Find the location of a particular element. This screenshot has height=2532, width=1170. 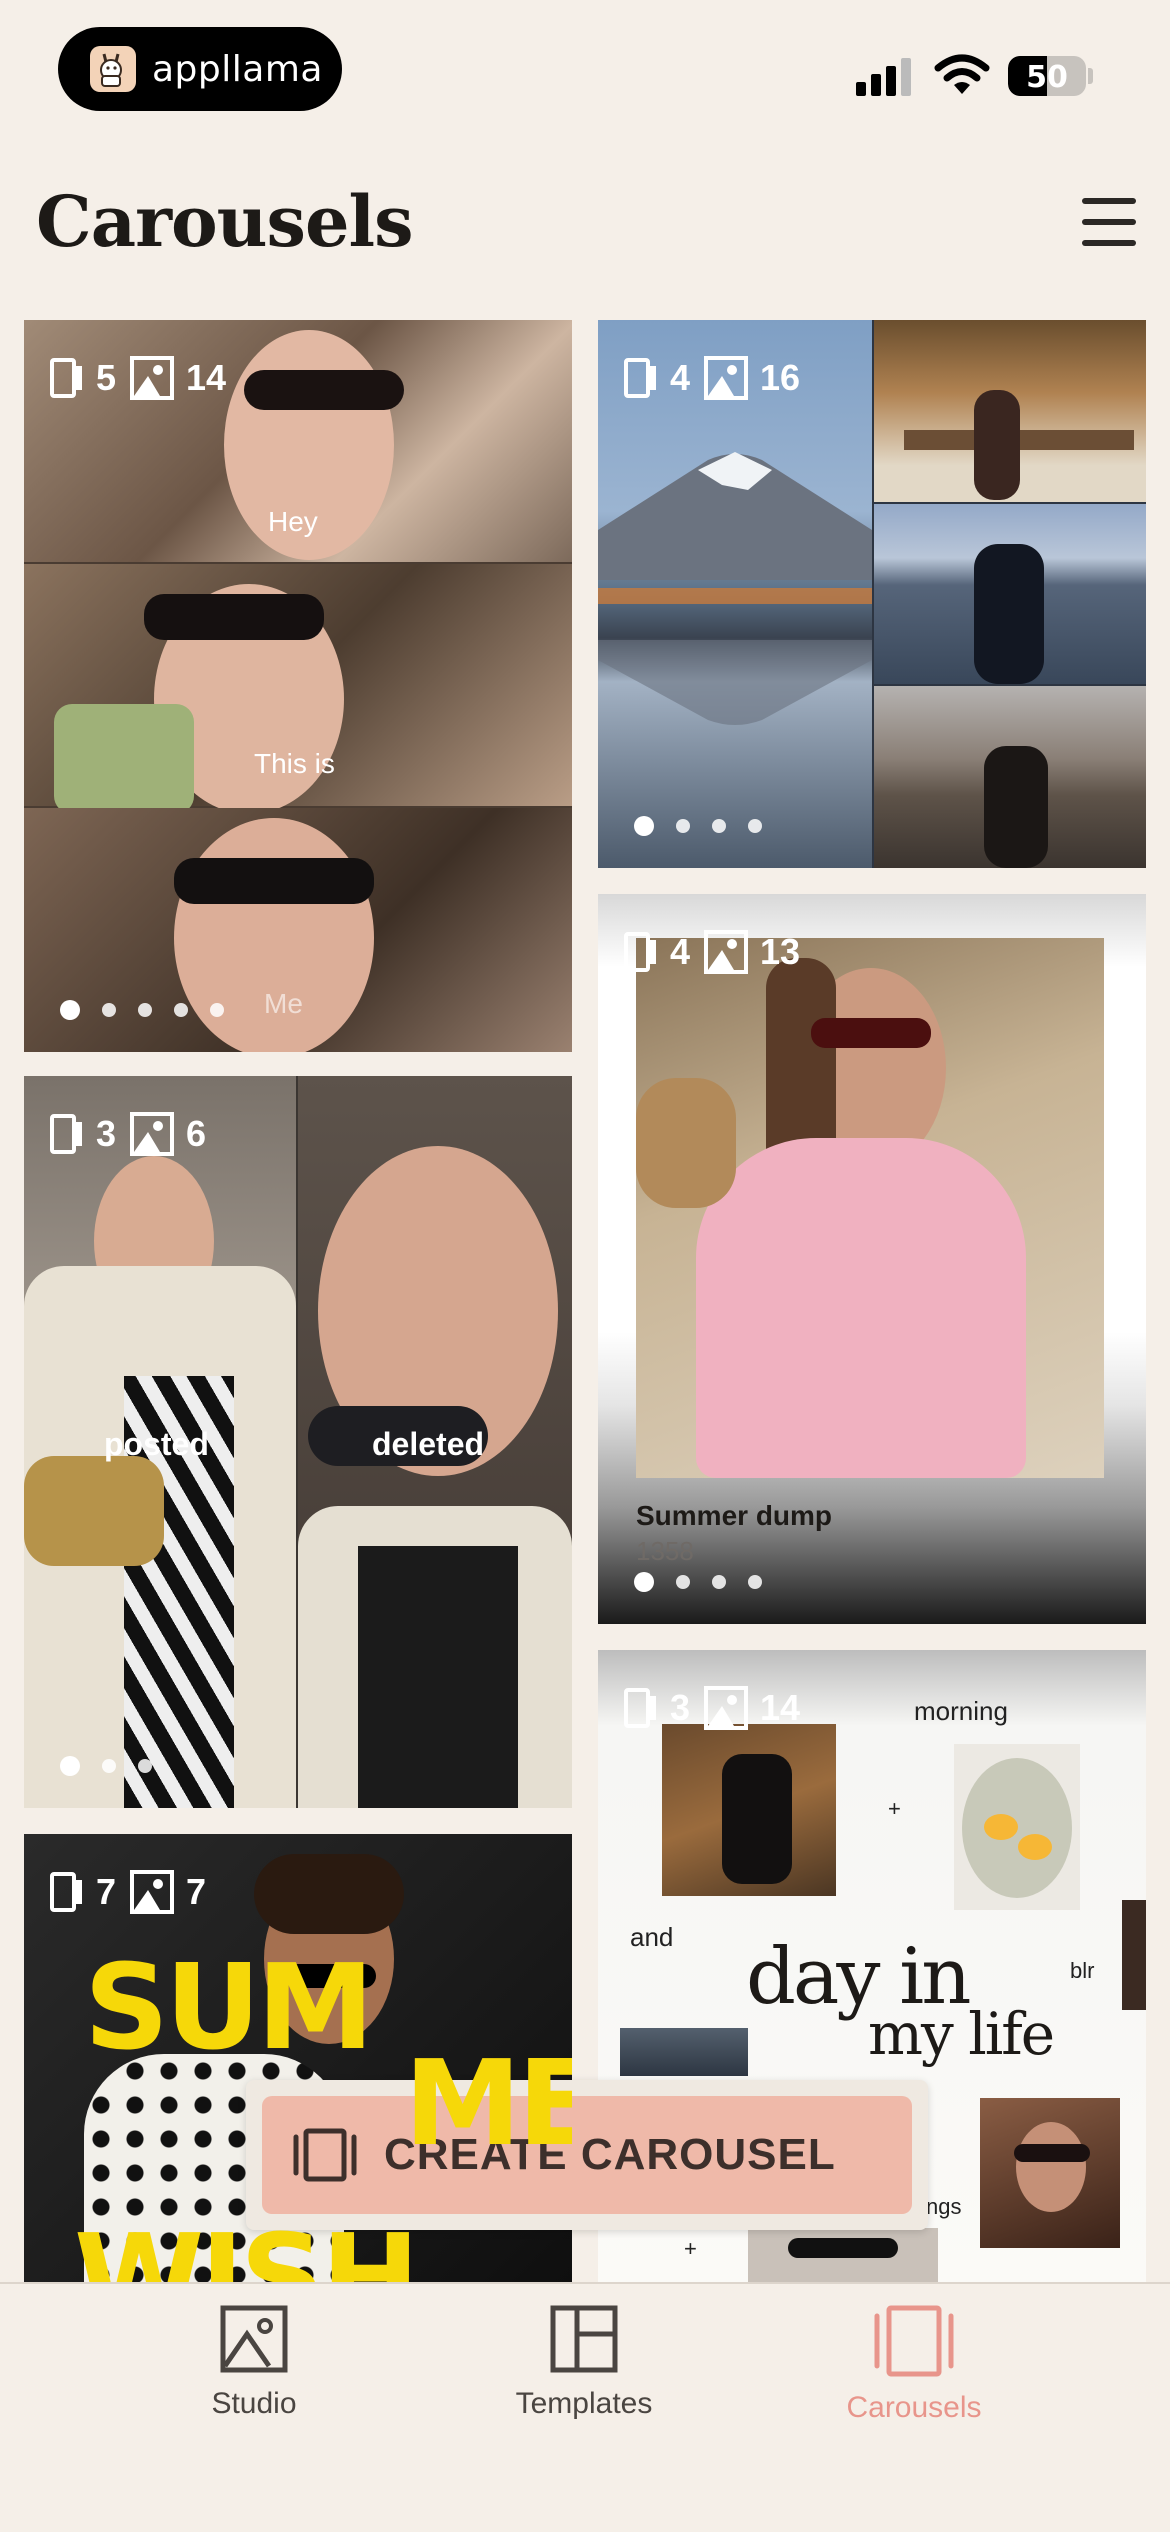

slides-count: 5 is located at coordinates (106, 377).